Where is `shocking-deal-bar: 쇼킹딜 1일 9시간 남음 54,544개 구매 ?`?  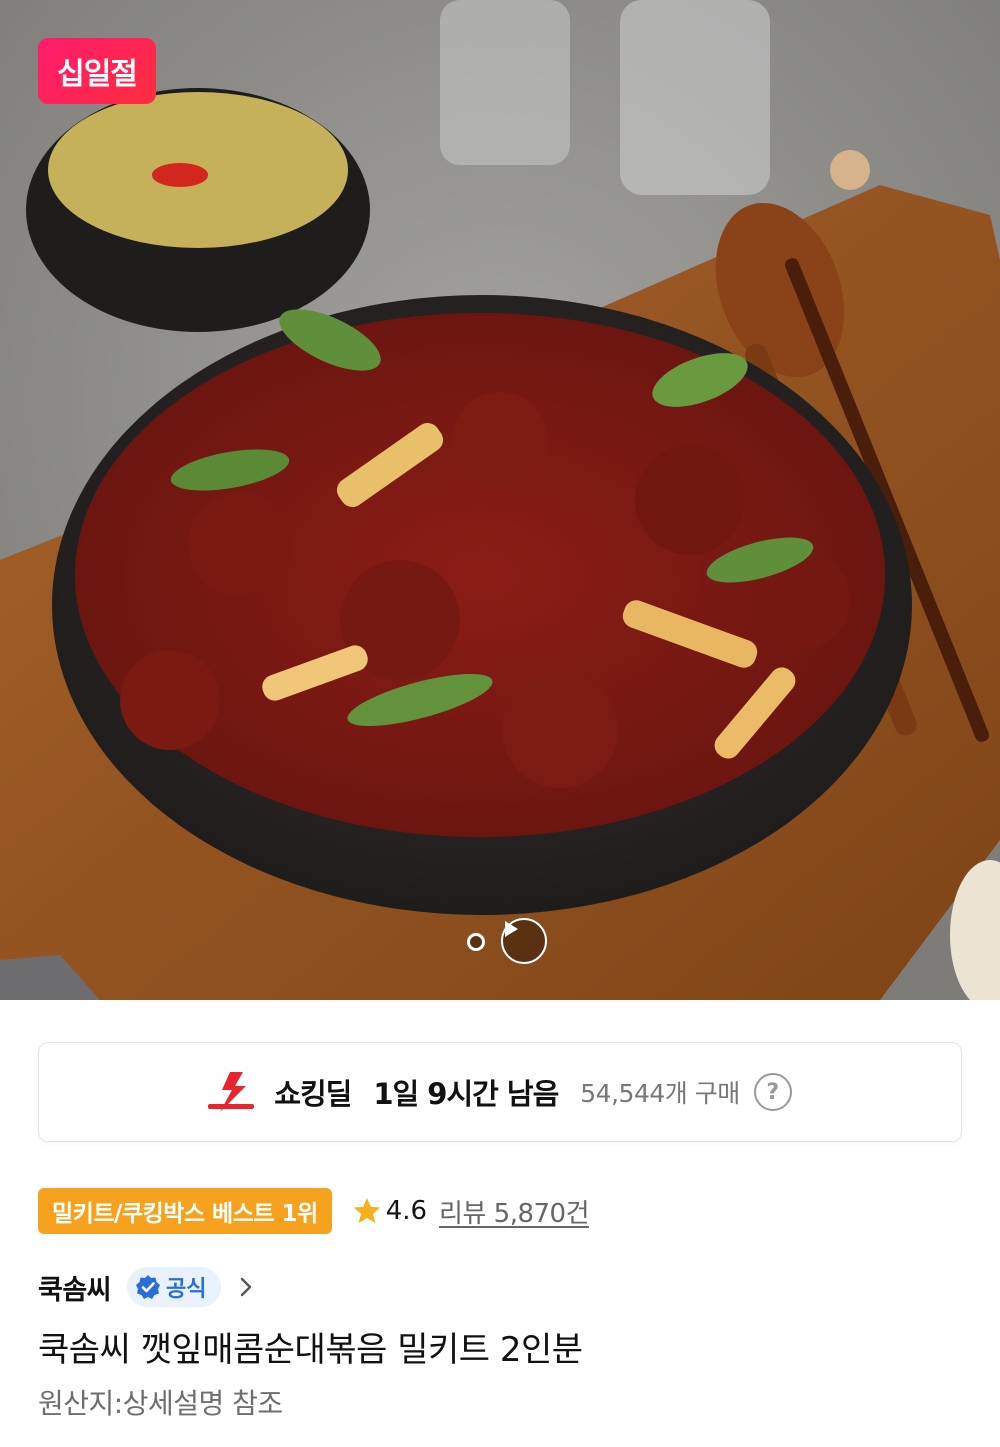 shocking-deal-bar: 쇼킹딜 1일 9시간 남음 54,544개 구매 ? is located at coordinates (500, 1092).